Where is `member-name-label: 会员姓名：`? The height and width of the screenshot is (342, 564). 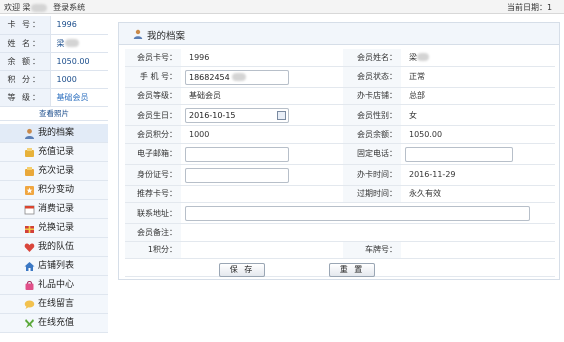 member-name-label: 会员姓名： is located at coordinates (372, 57).